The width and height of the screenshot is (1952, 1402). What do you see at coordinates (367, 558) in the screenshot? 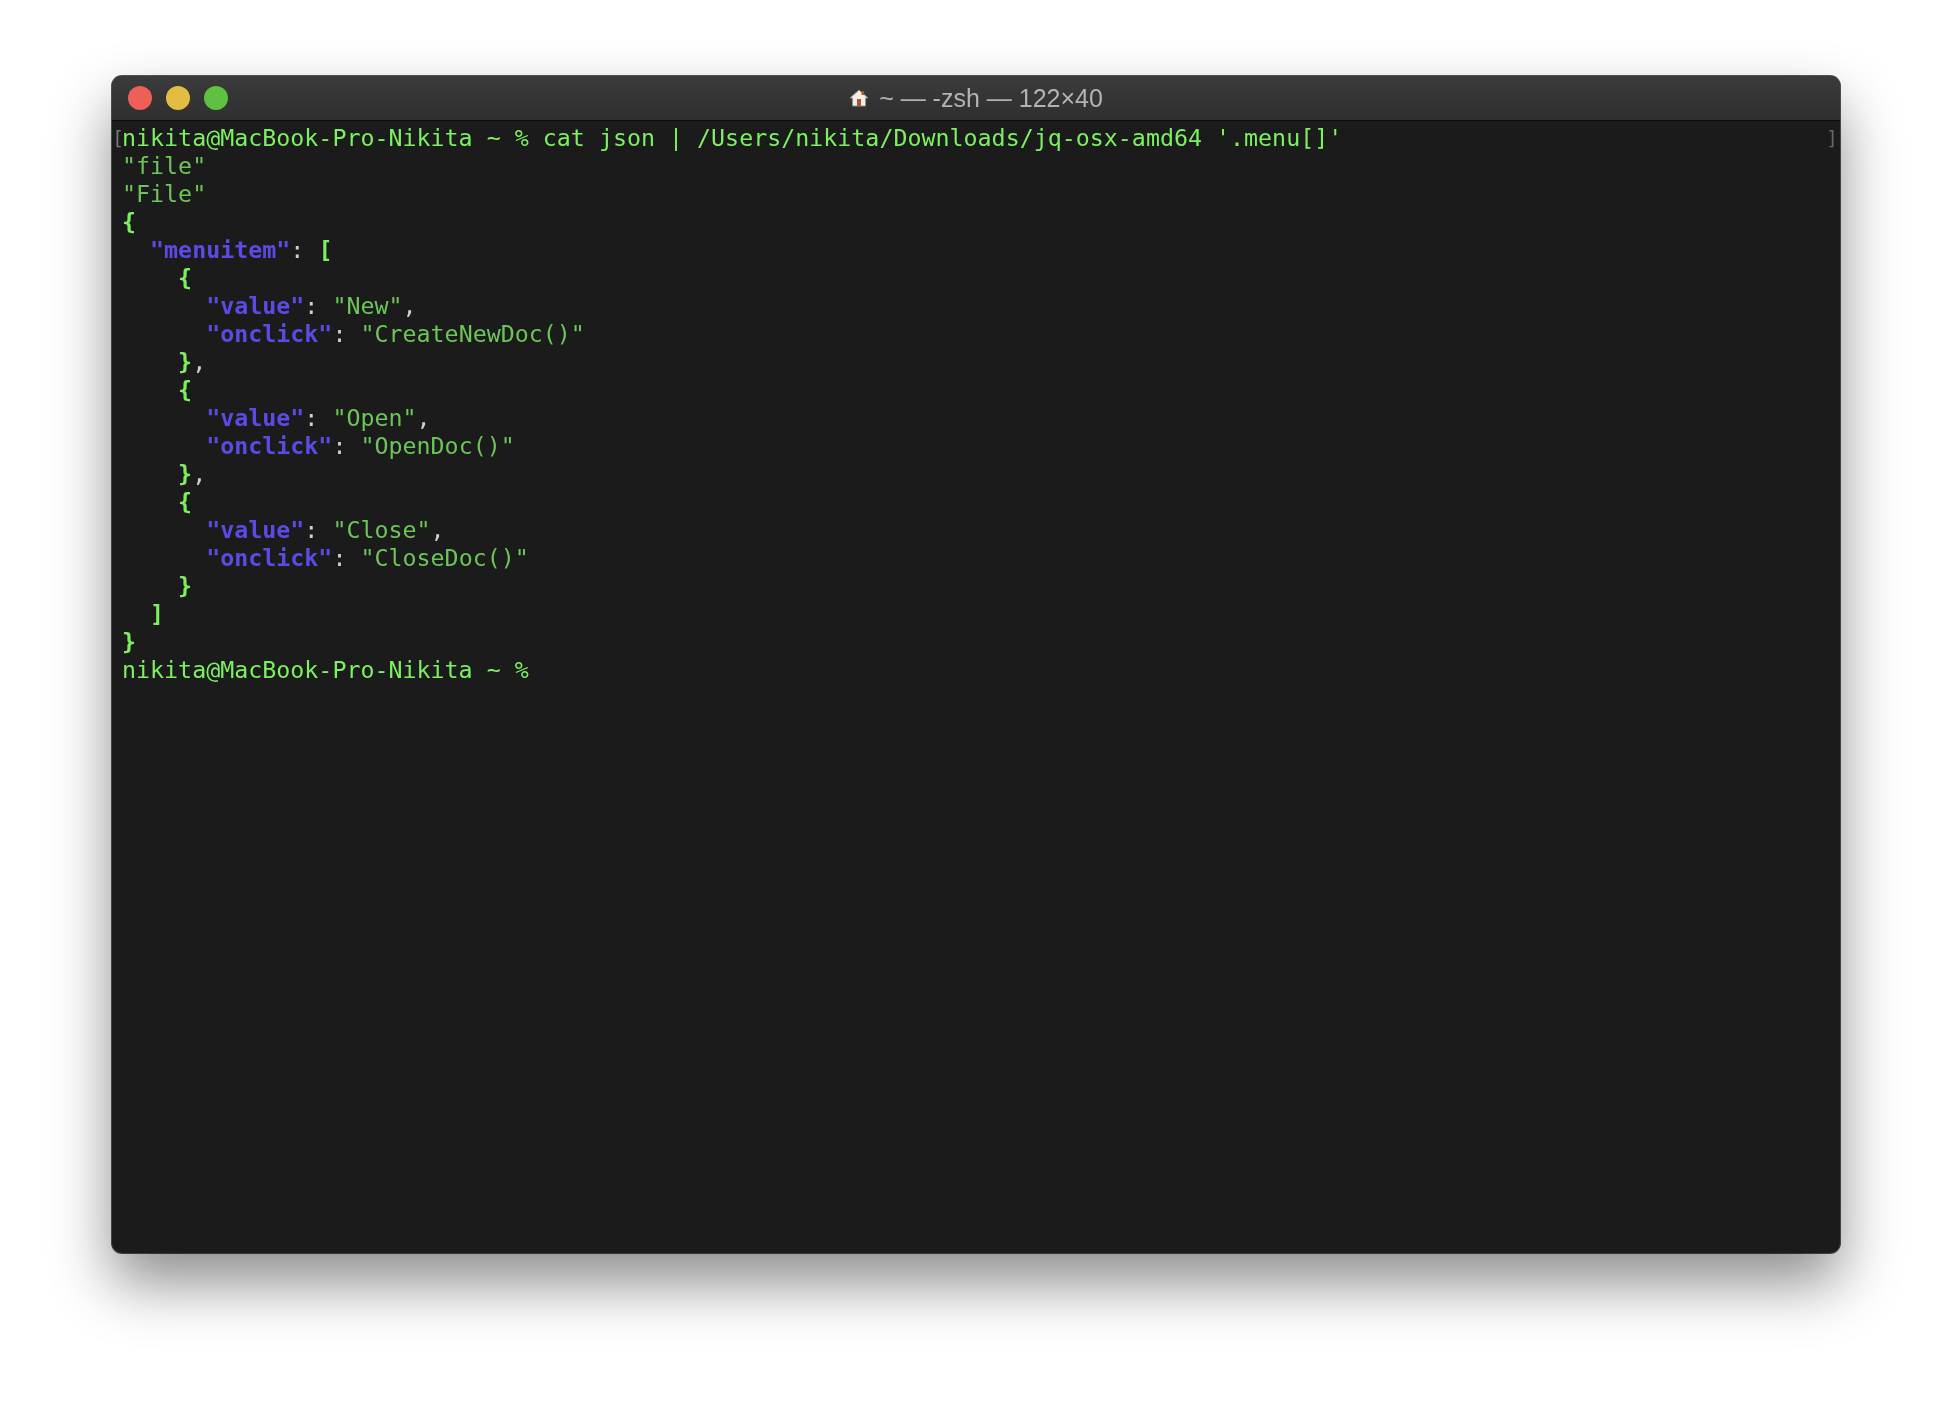
I see `output-line: "onclick": "CloseDoc()"` at bounding box center [367, 558].